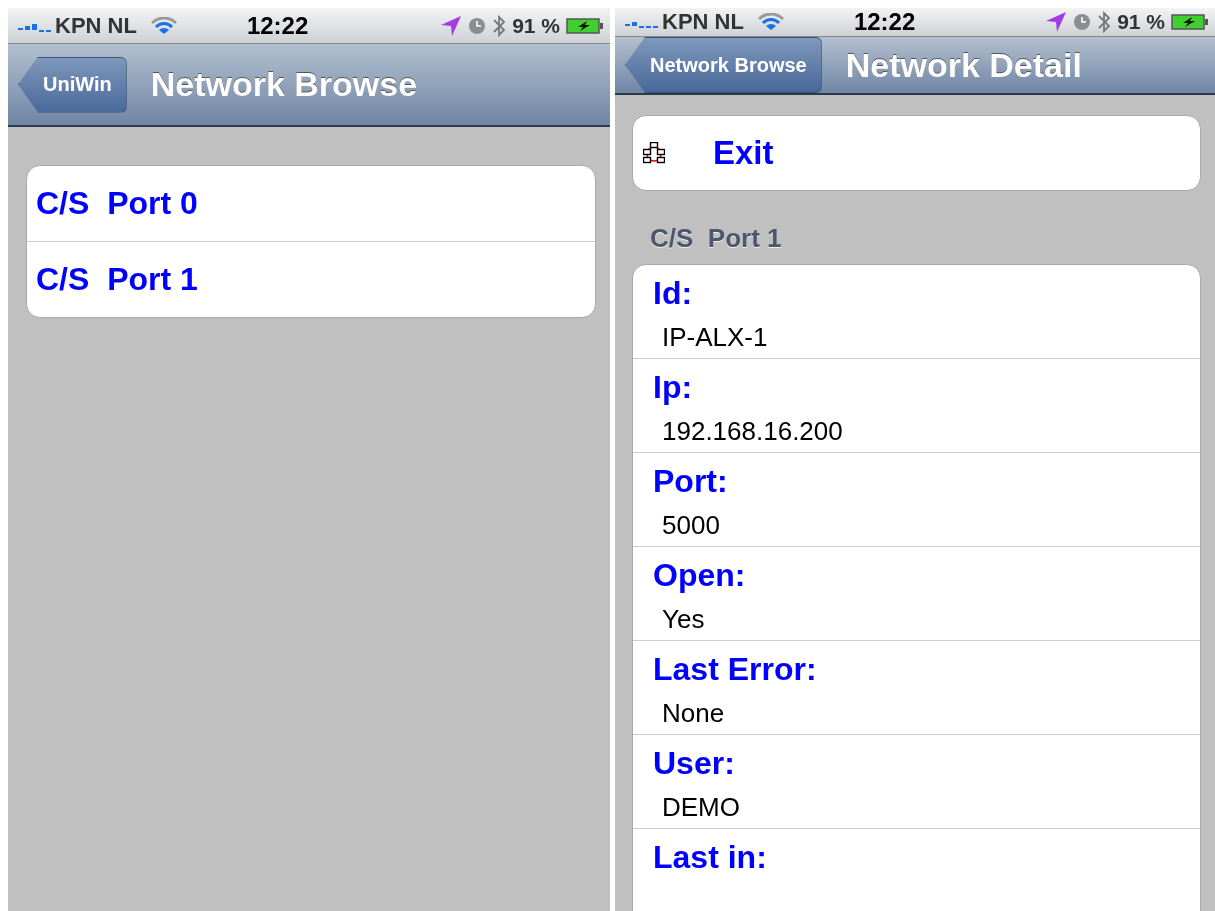 The image size is (1215, 911). What do you see at coordinates (916, 153) in the screenshot?
I see `exit-button: Exit` at bounding box center [916, 153].